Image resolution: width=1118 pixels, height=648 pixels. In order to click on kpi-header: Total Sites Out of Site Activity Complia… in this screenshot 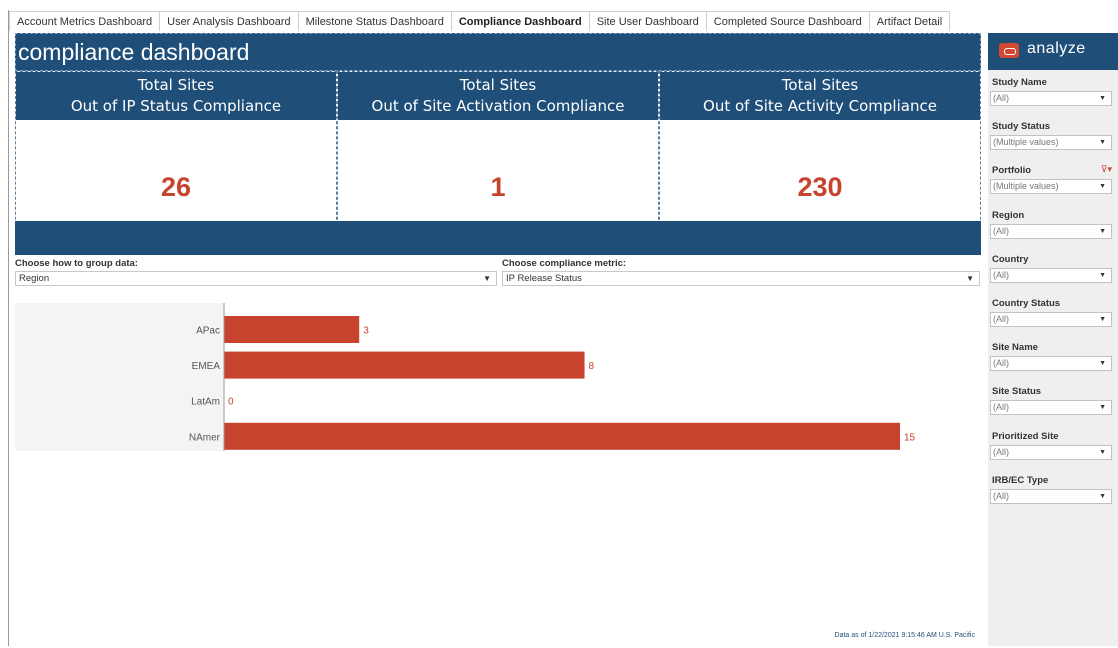, I will do `click(820, 96)`.